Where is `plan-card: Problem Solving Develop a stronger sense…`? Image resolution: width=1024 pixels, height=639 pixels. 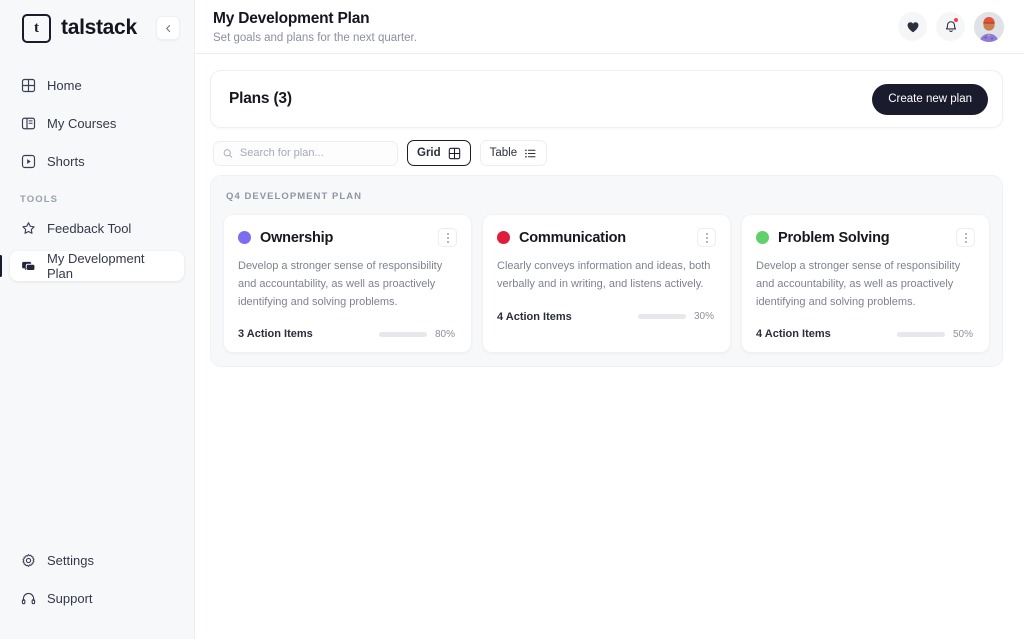
plan-card: Problem Solving Develop a stronger sense… is located at coordinates (865, 284).